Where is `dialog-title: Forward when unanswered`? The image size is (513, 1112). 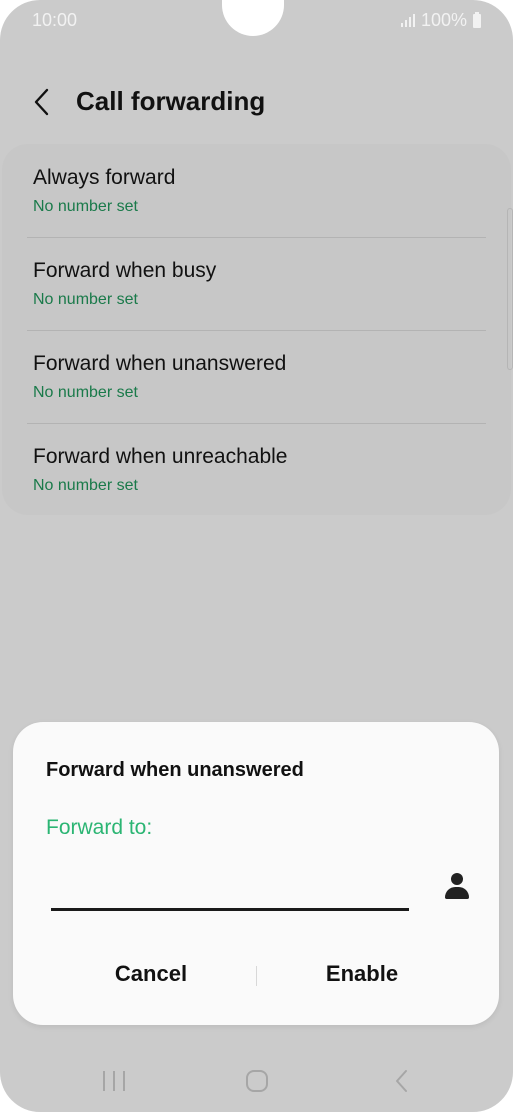 dialog-title: Forward when unanswered is located at coordinates (175, 770).